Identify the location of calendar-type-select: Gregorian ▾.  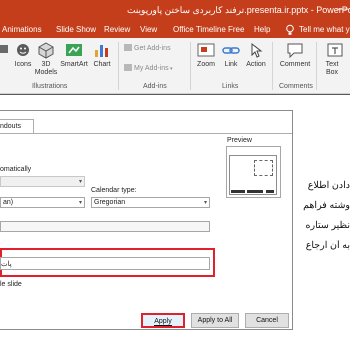
(150, 202).